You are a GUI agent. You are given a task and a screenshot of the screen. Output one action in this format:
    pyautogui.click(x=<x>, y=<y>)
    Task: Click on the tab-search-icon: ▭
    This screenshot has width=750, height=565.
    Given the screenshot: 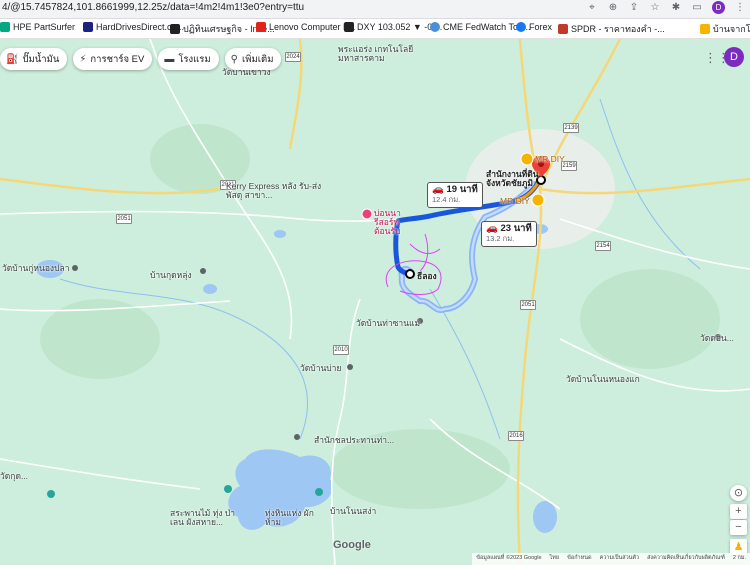 What is the action you would take?
    pyautogui.click(x=697, y=7)
    